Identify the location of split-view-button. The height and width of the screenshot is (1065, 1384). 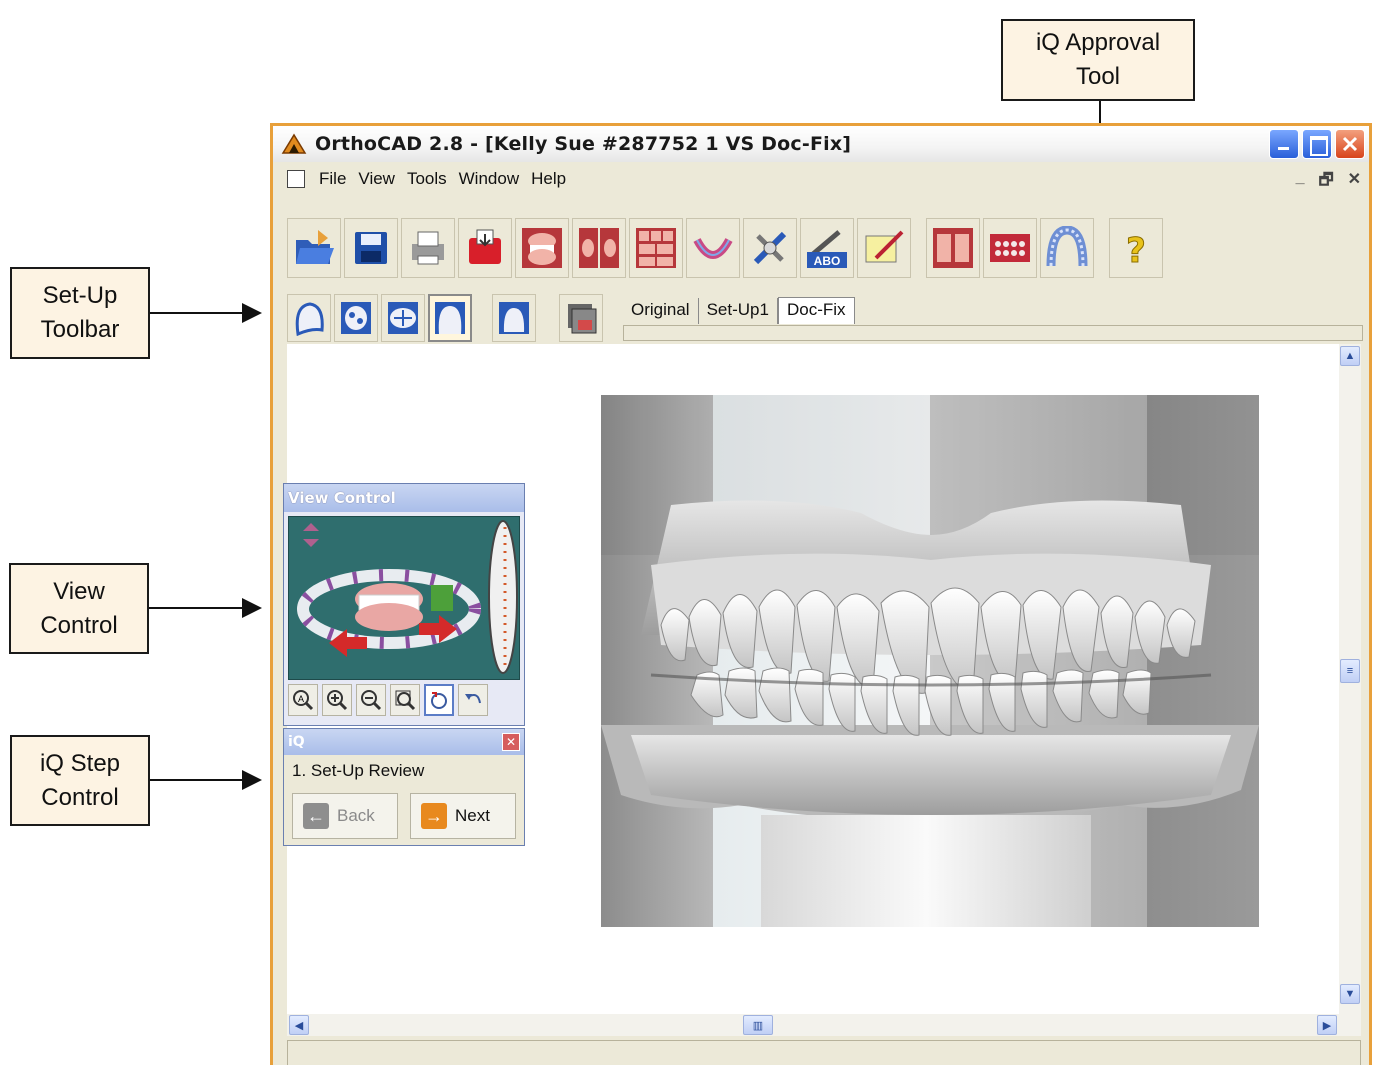
(599, 248).